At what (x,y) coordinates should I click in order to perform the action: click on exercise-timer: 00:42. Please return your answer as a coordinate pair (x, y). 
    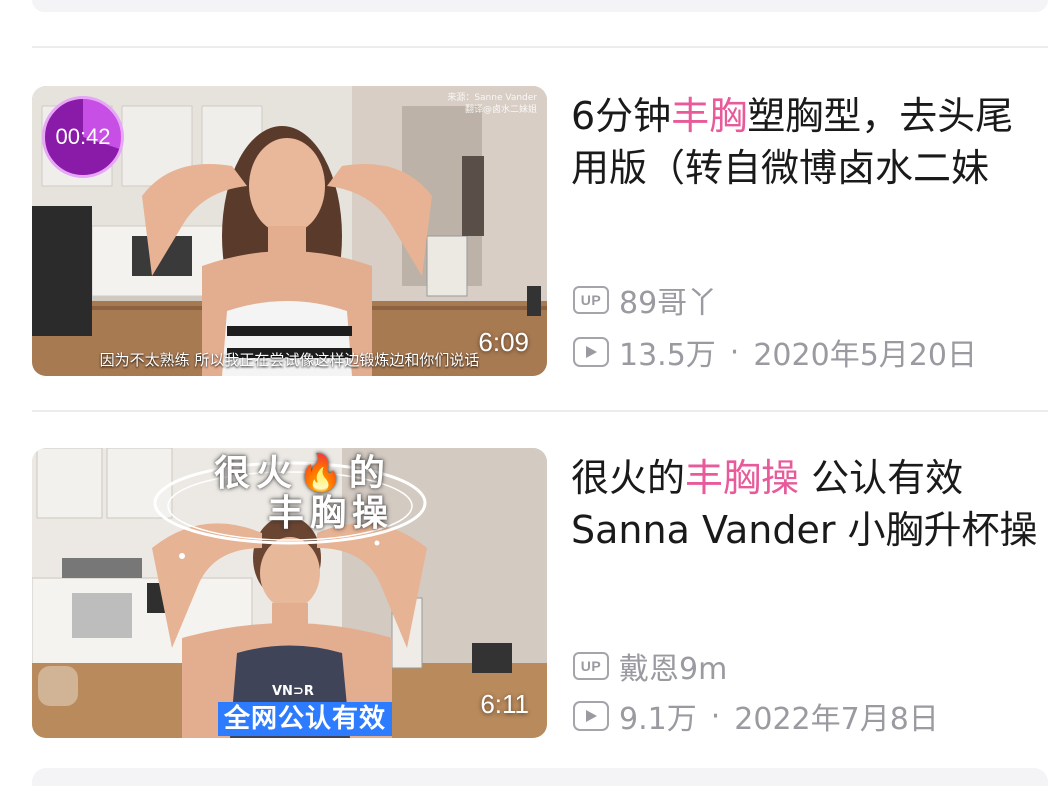
    Looking at the image, I should click on (83, 136).